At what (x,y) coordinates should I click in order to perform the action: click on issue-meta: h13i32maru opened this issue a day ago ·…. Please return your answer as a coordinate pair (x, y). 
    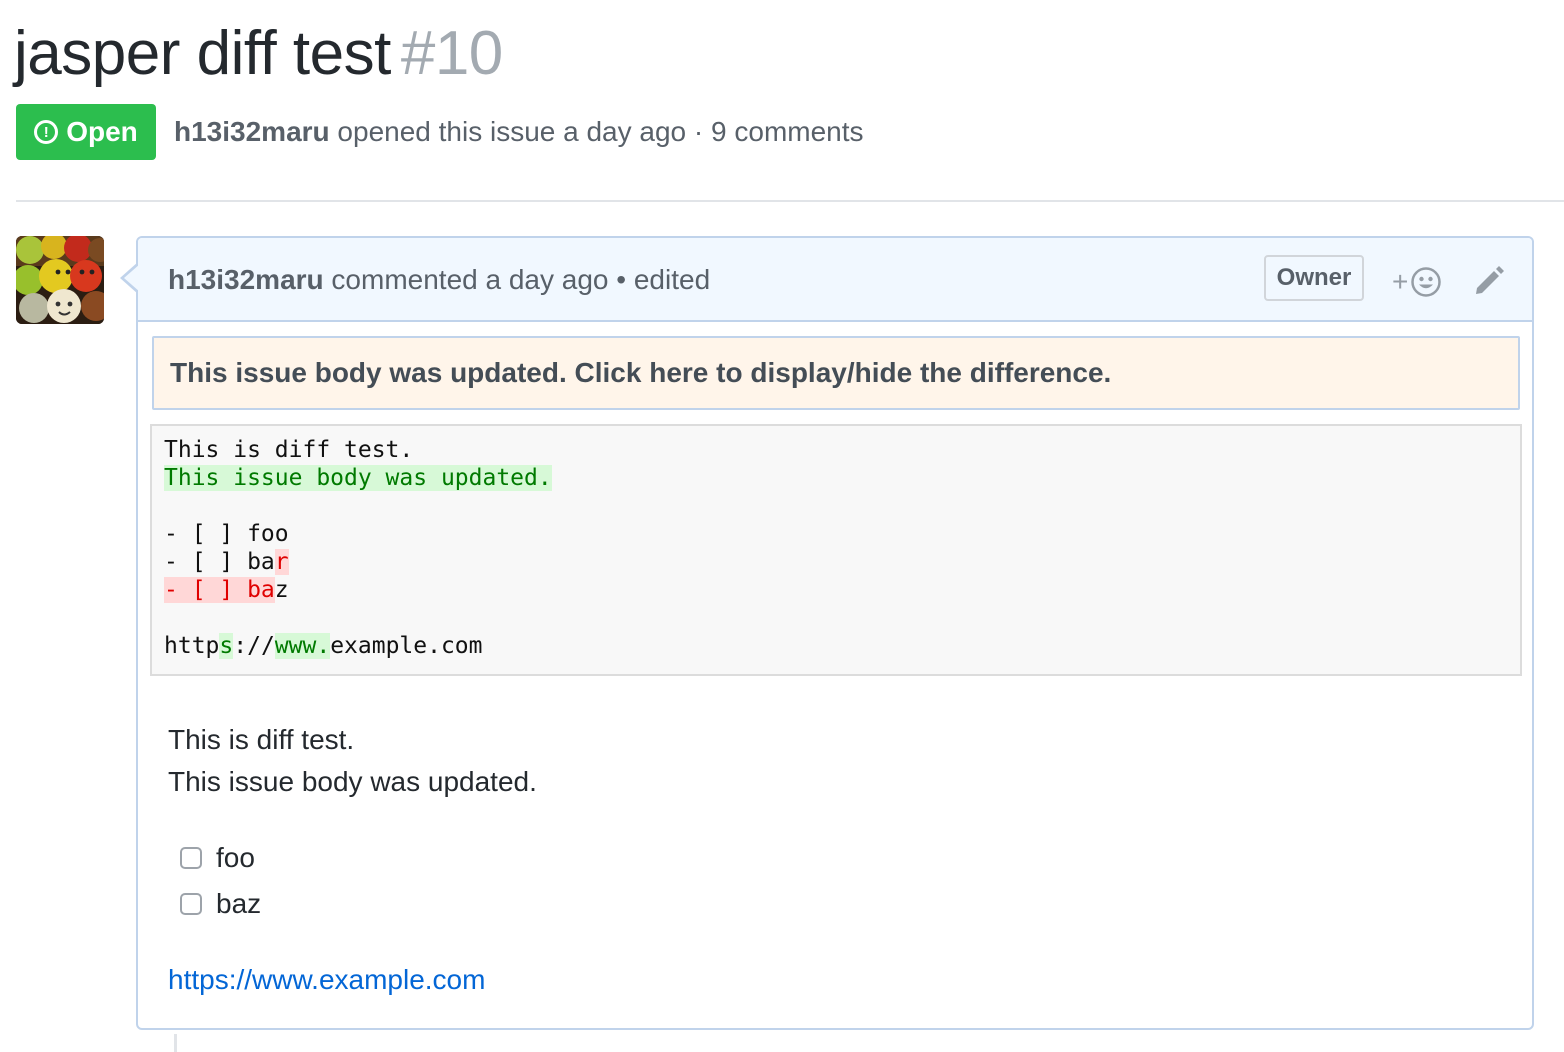
    Looking at the image, I should click on (519, 132).